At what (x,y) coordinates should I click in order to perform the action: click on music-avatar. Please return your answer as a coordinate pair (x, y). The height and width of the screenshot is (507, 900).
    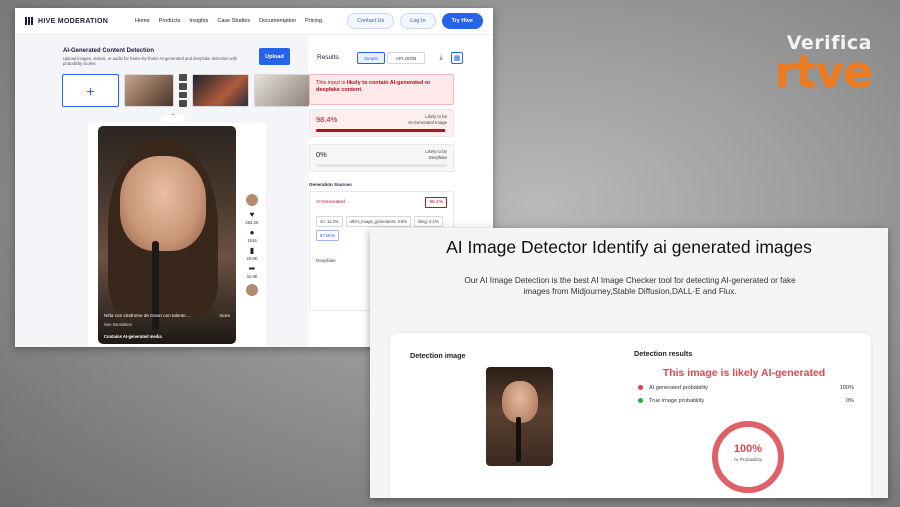
    Looking at the image, I should click on (252, 290).